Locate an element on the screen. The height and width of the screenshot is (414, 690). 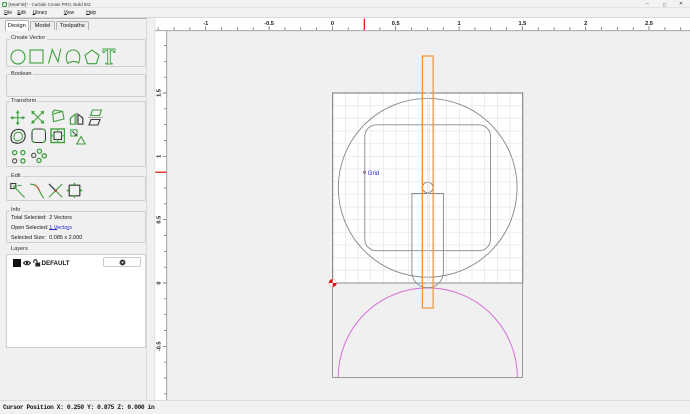
svg-text: 2.5 is located at coordinates (649, 24).